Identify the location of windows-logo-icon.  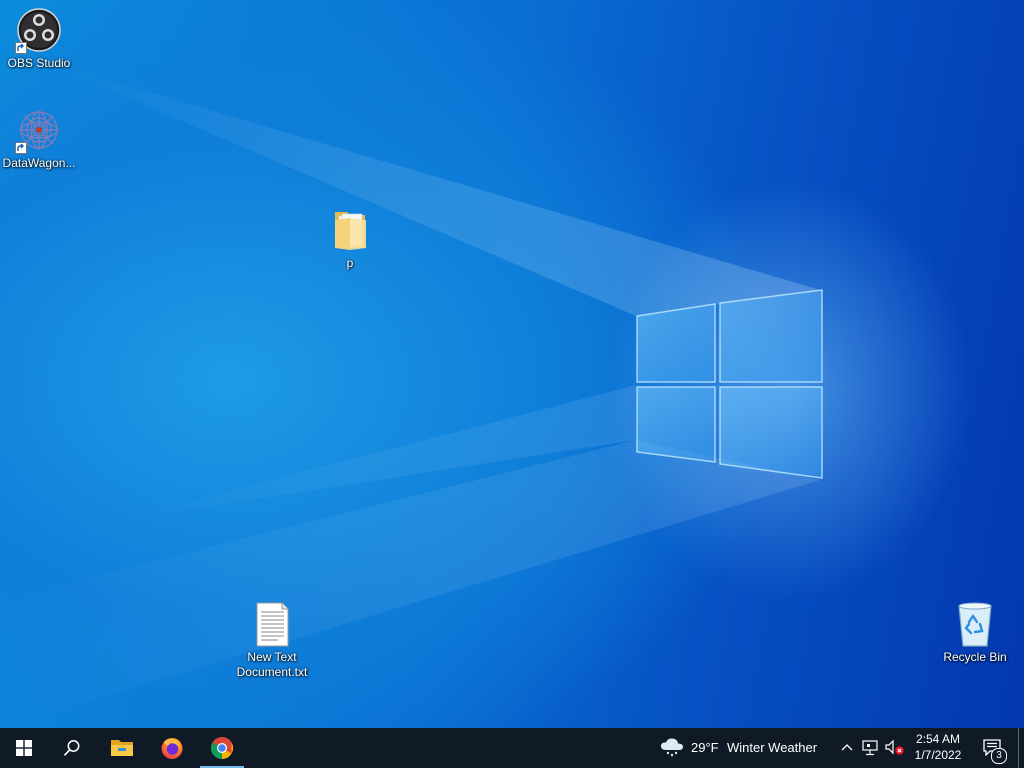
(24, 748).